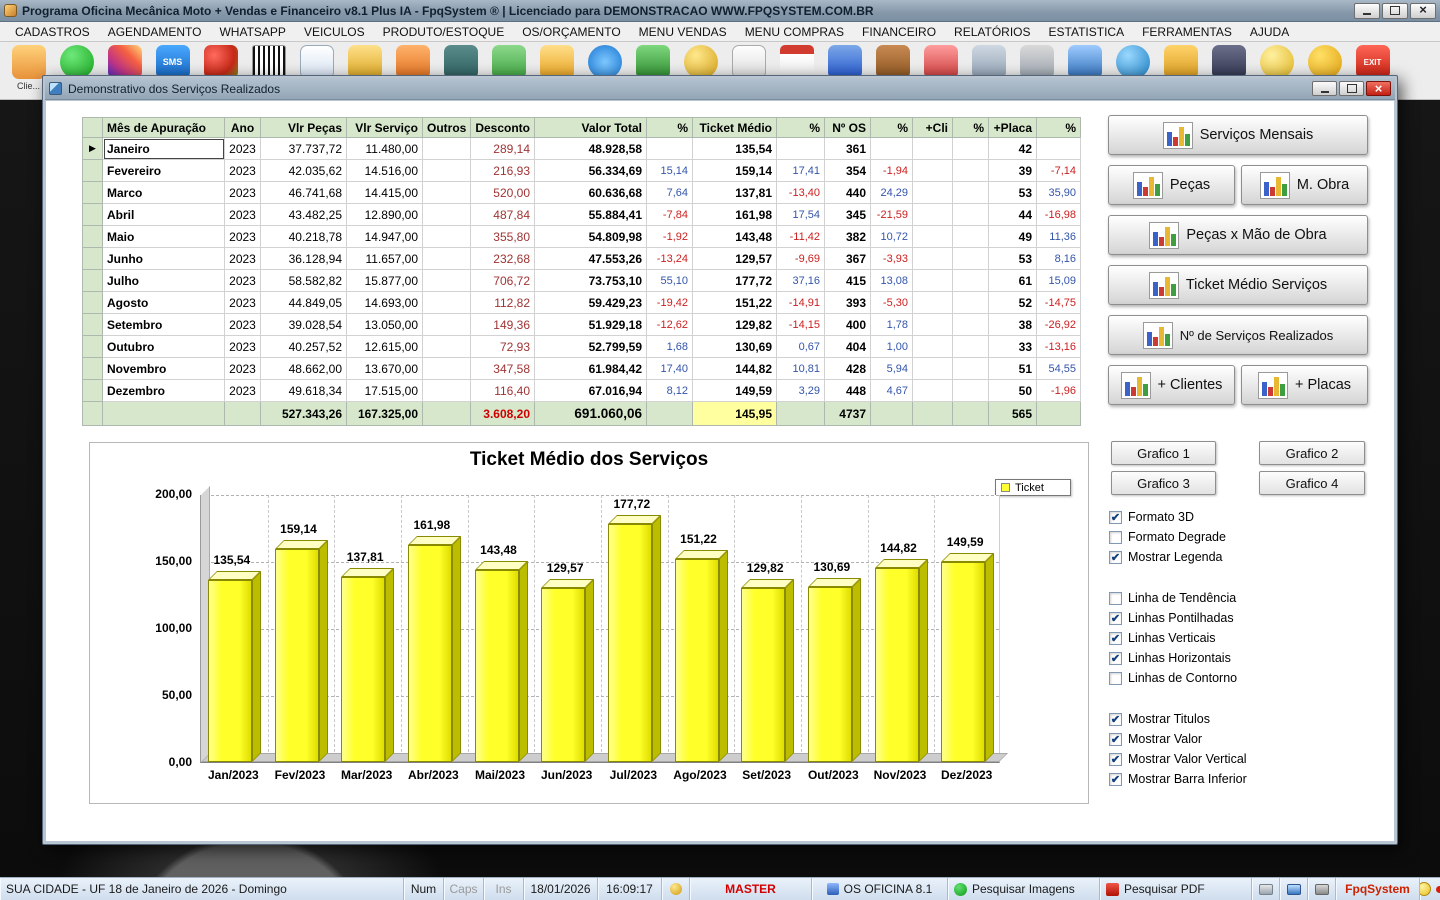  What do you see at coordinates (590, 192) in the screenshot?
I see `cell: 60.636,68` at bounding box center [590, 192].